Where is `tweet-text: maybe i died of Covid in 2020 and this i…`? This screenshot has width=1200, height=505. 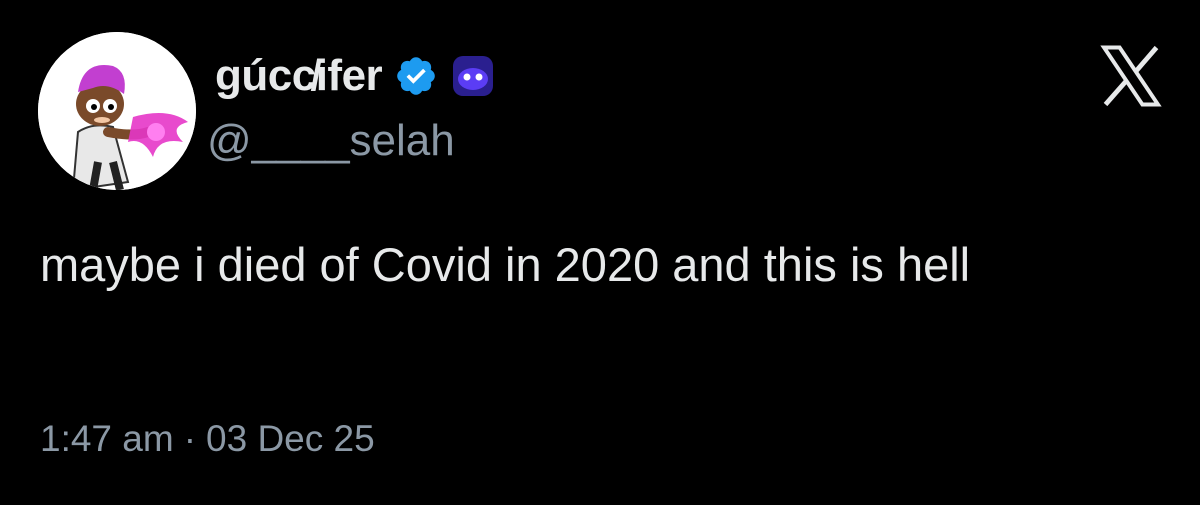
tweet-text: maybe i died of Covid in 2020 and this i… is located at coordinates (505, 264).